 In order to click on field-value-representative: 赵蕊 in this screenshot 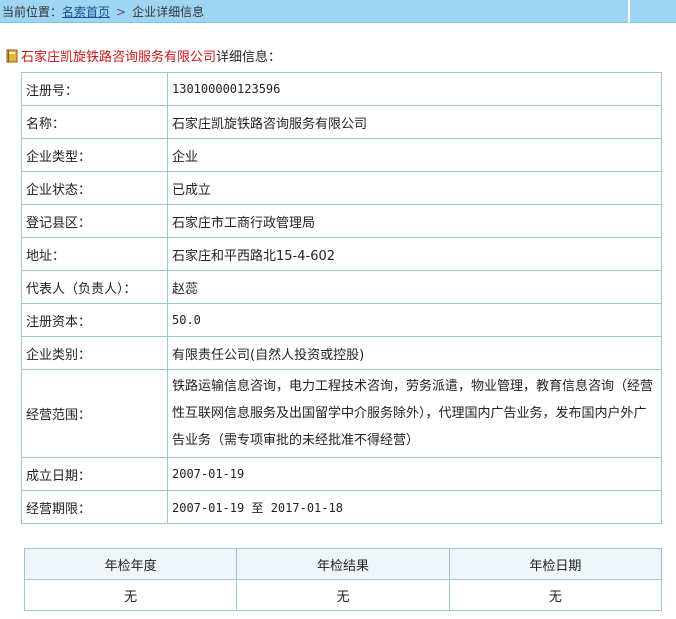, I will do `click(414, 287)`.